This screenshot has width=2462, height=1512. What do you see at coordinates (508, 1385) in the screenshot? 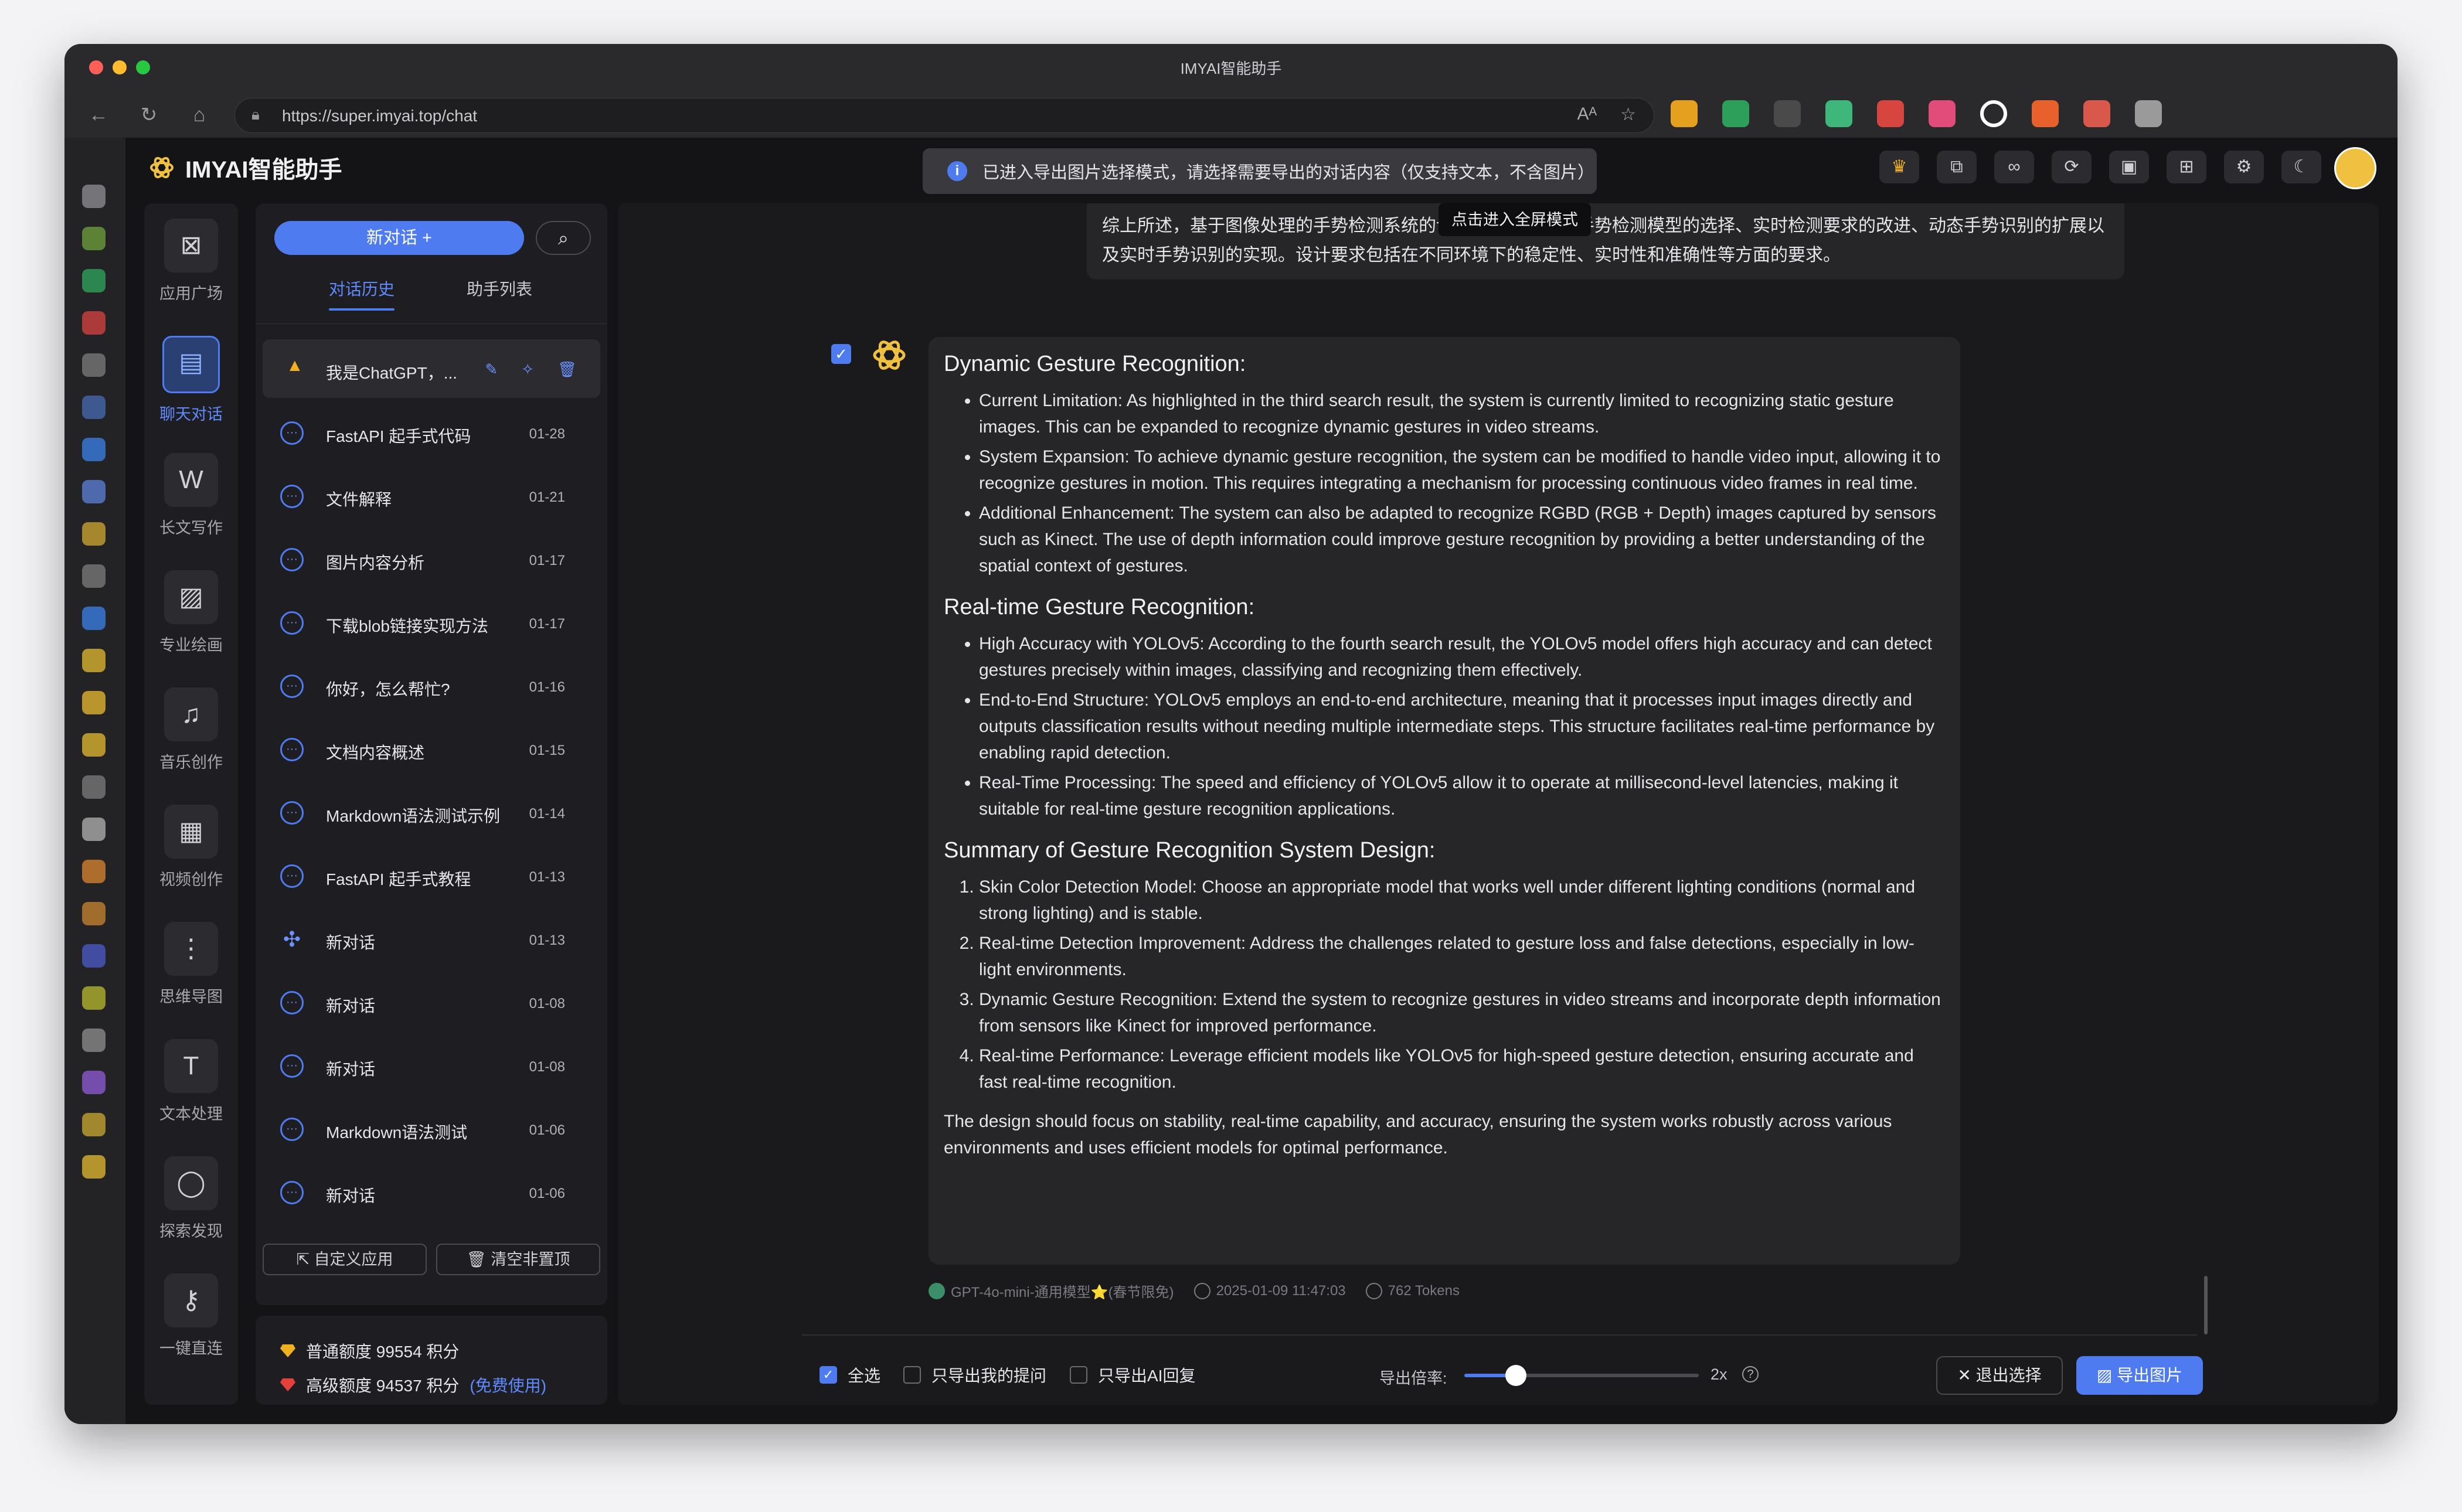
I see `free-use-link: (免费使用)` at bounding box center [508, 1385].